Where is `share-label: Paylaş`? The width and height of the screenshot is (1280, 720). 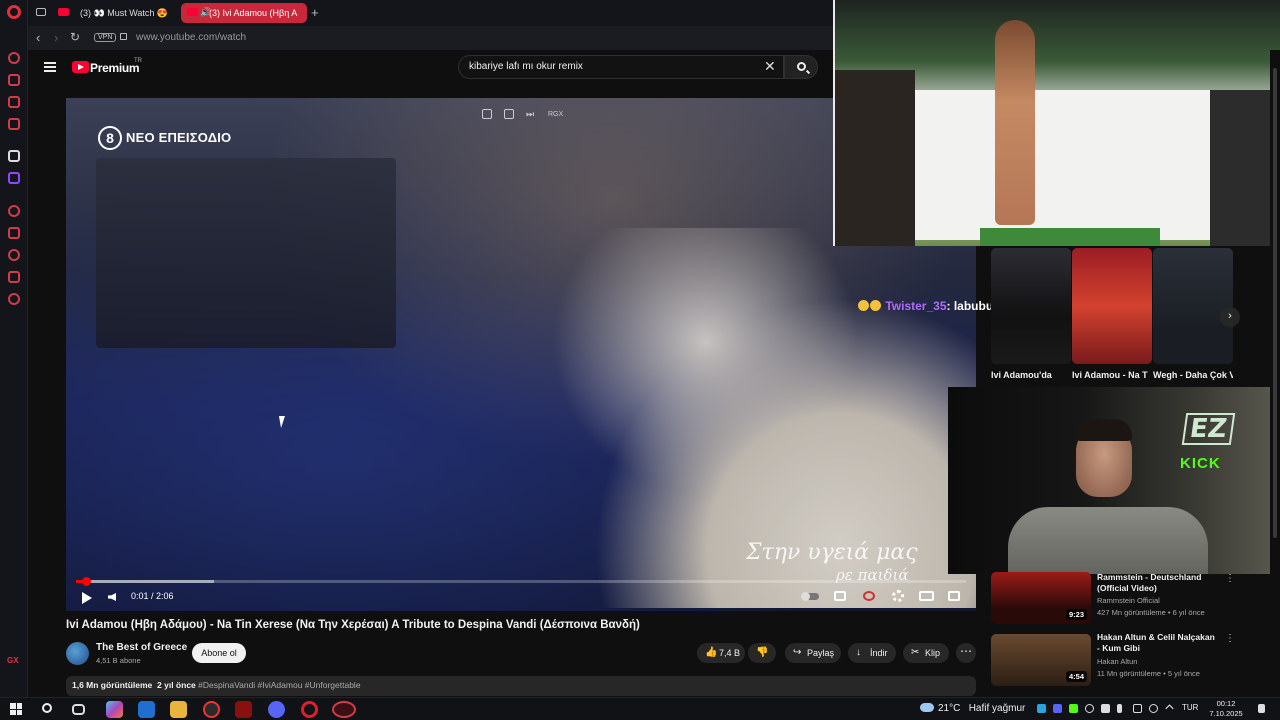
share-label: Paylaş is located at coordinates (821, 653).